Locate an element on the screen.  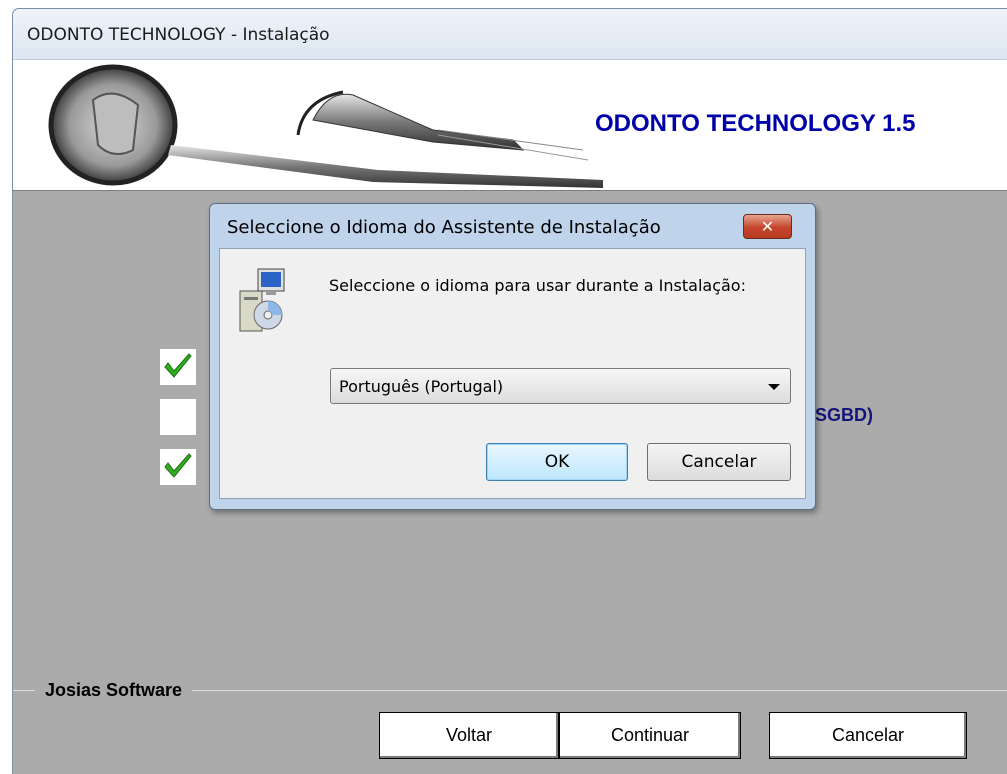
dental-tools-illustration is located at coordinates (325, 126).